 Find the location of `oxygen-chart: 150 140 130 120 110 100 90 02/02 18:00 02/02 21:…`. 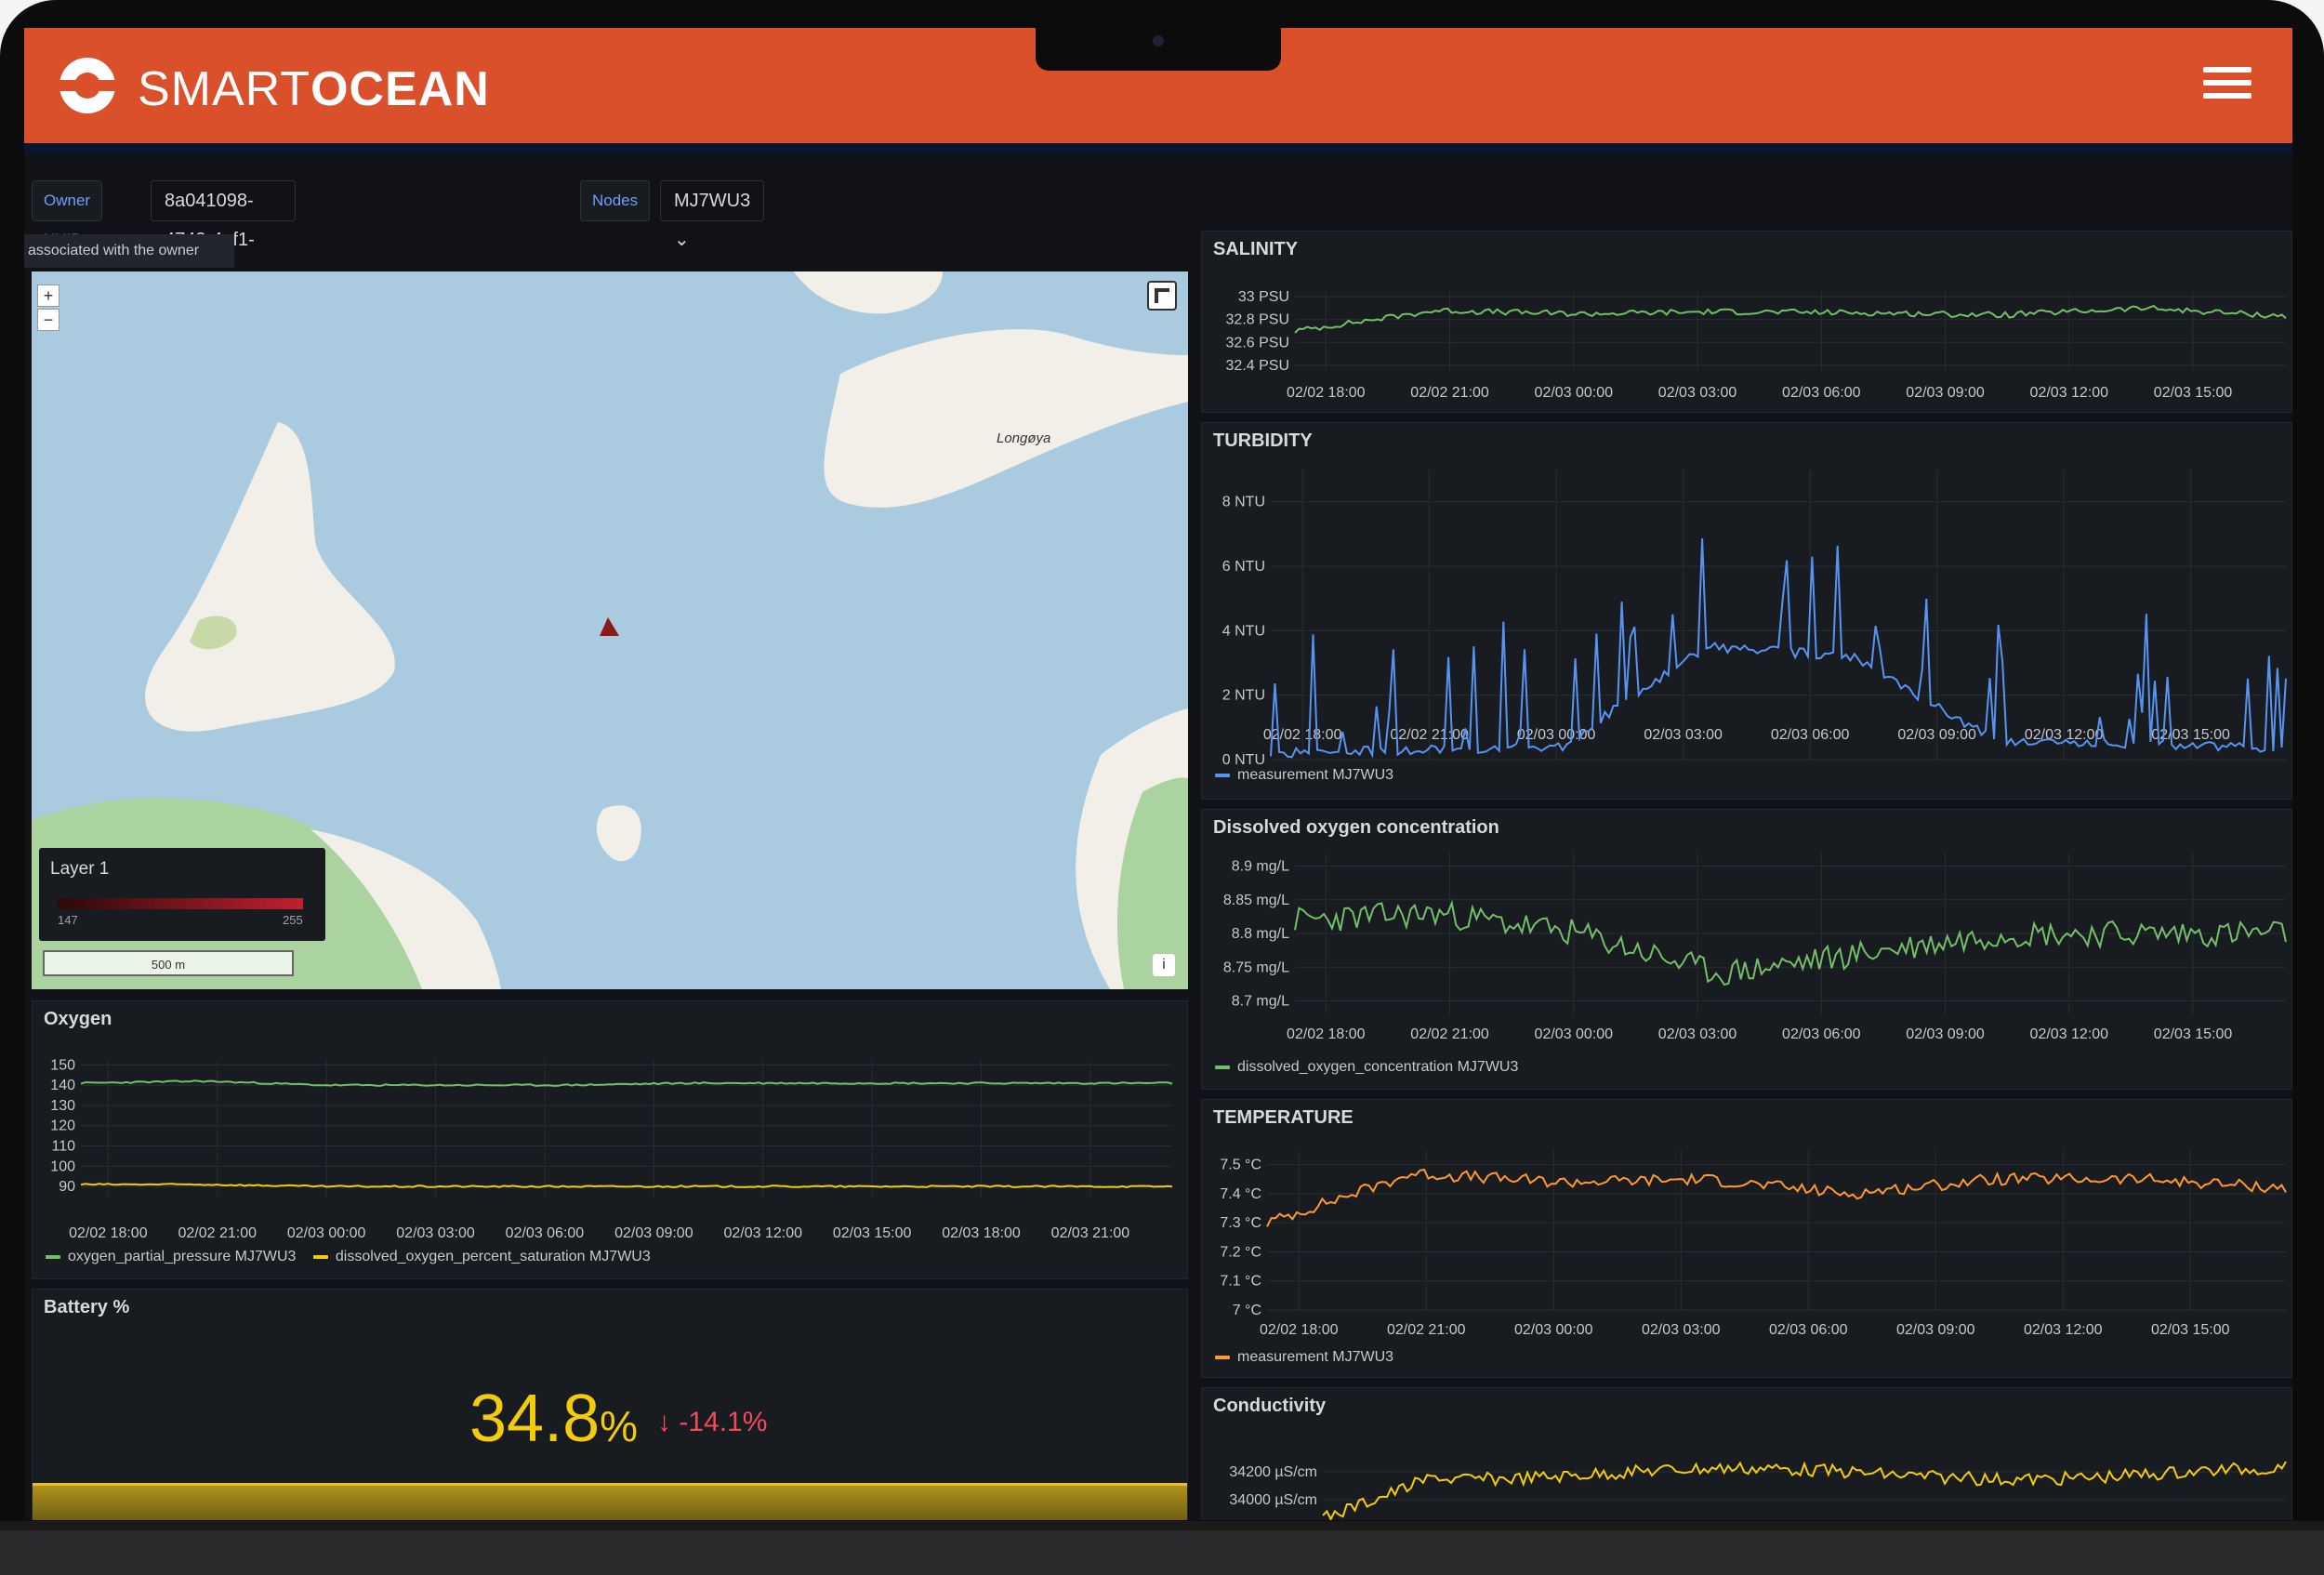

oxygen-chart: 150 140 130 120 110 100 90 02/02 18:00 02/02 21:… is located at coordinates (611, 1149).